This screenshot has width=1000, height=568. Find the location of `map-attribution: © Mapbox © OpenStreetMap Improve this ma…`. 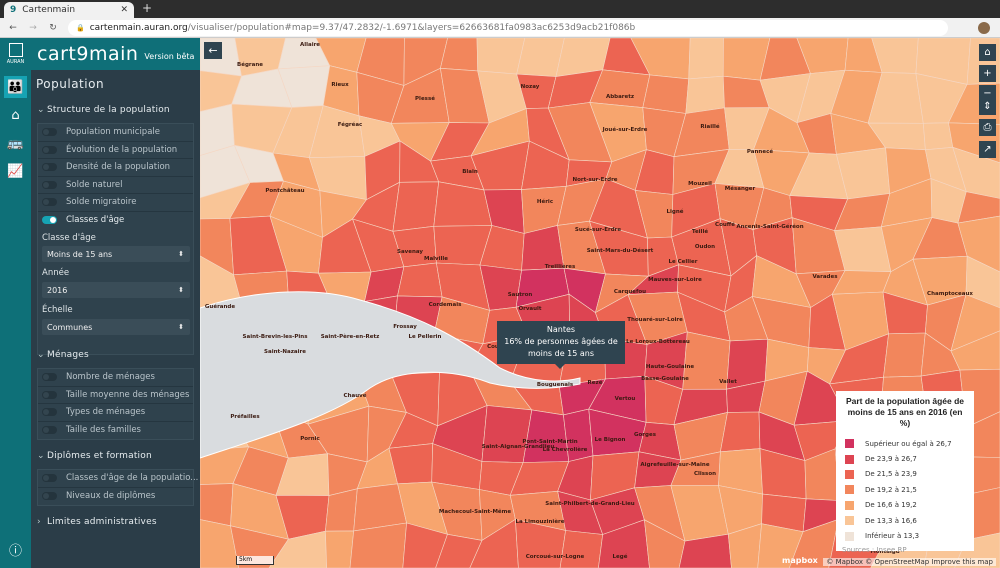

map-attribution: © Mapbox © OpenStreetMap Improve this ma… is located at coordinates (909, 562).